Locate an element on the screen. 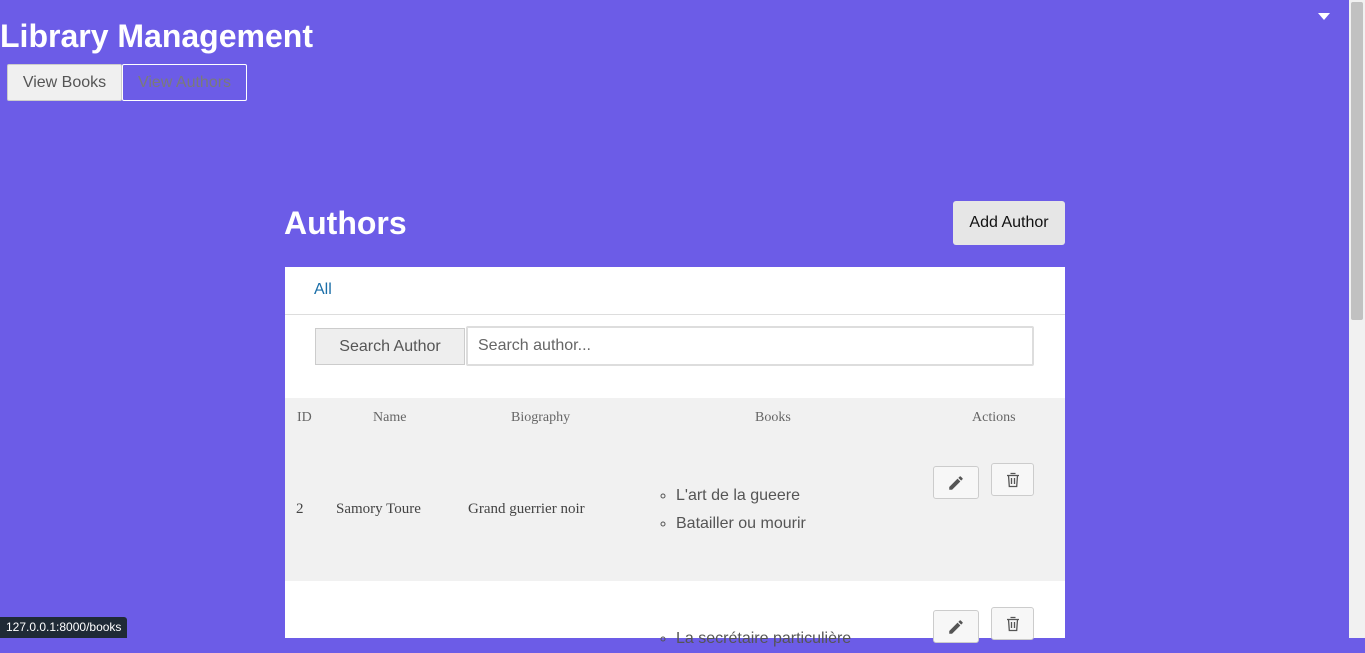 Image resolution: width=1365 pixels, height=653 pixels. column-header-books: Books is located at coordinates (773, 417).